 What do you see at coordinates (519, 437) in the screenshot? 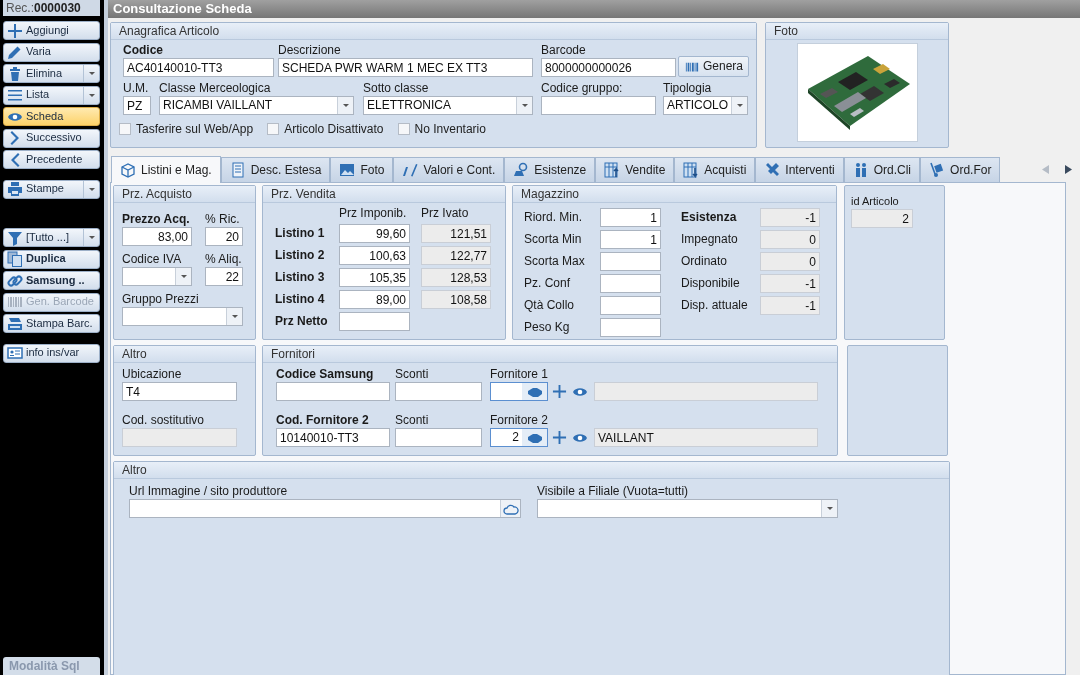
I see `lookup-field: 2` at bounding box center [519, 437].